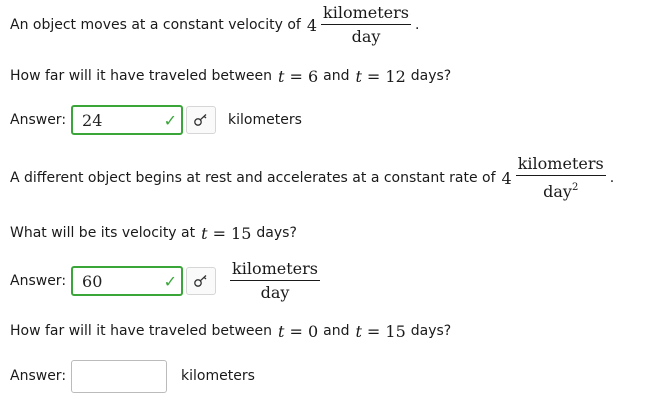  Describe the element at coordinates (304, 331) in the screenshot. I see `time-start: = 0` at that location.